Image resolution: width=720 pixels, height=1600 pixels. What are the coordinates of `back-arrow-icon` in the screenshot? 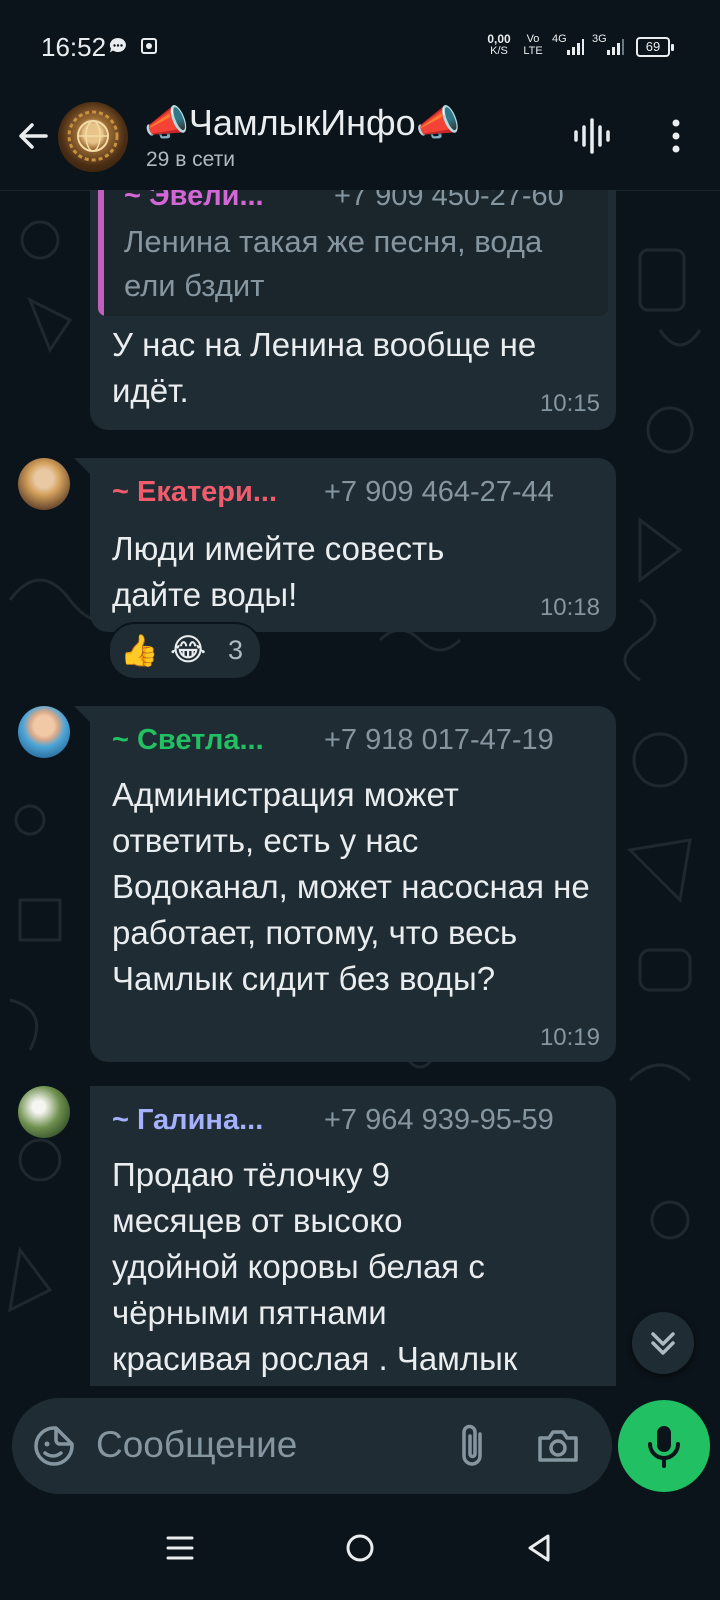 It's located at (34, 136).